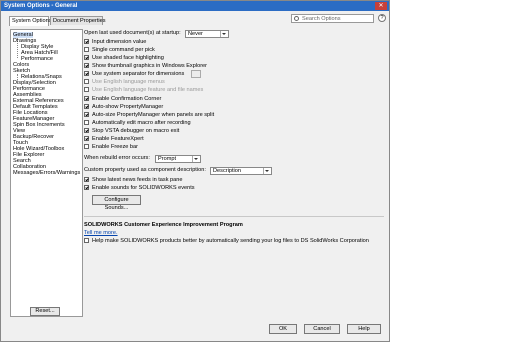 The image size is (519, 342). I want to click on checkbox-label: Enable Freeze bar, so click(115, 147).